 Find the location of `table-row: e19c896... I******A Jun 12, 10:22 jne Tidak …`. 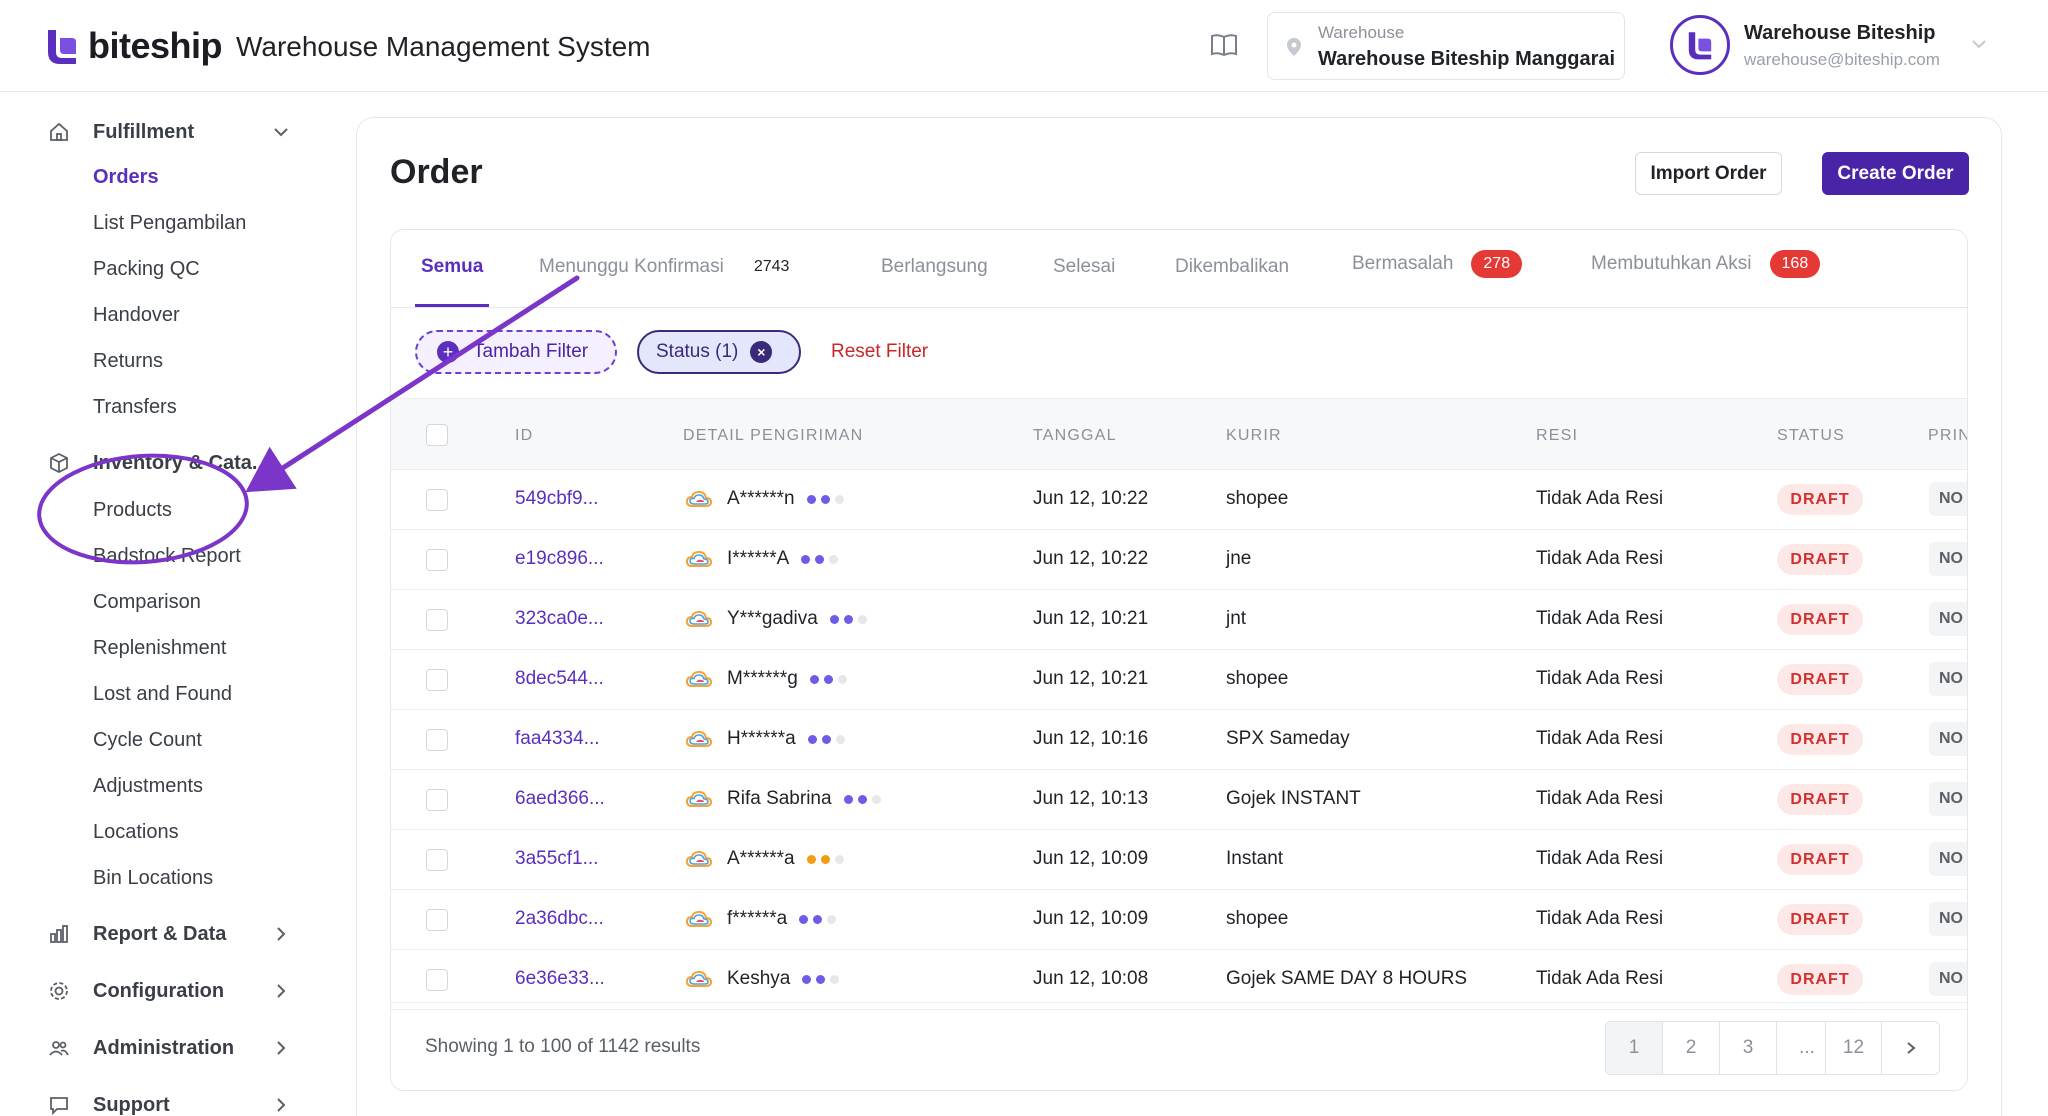

table-row: e19c896... I******A Jun 12, 10:22 jne Tidak … is located at coordinates (1179, 560).